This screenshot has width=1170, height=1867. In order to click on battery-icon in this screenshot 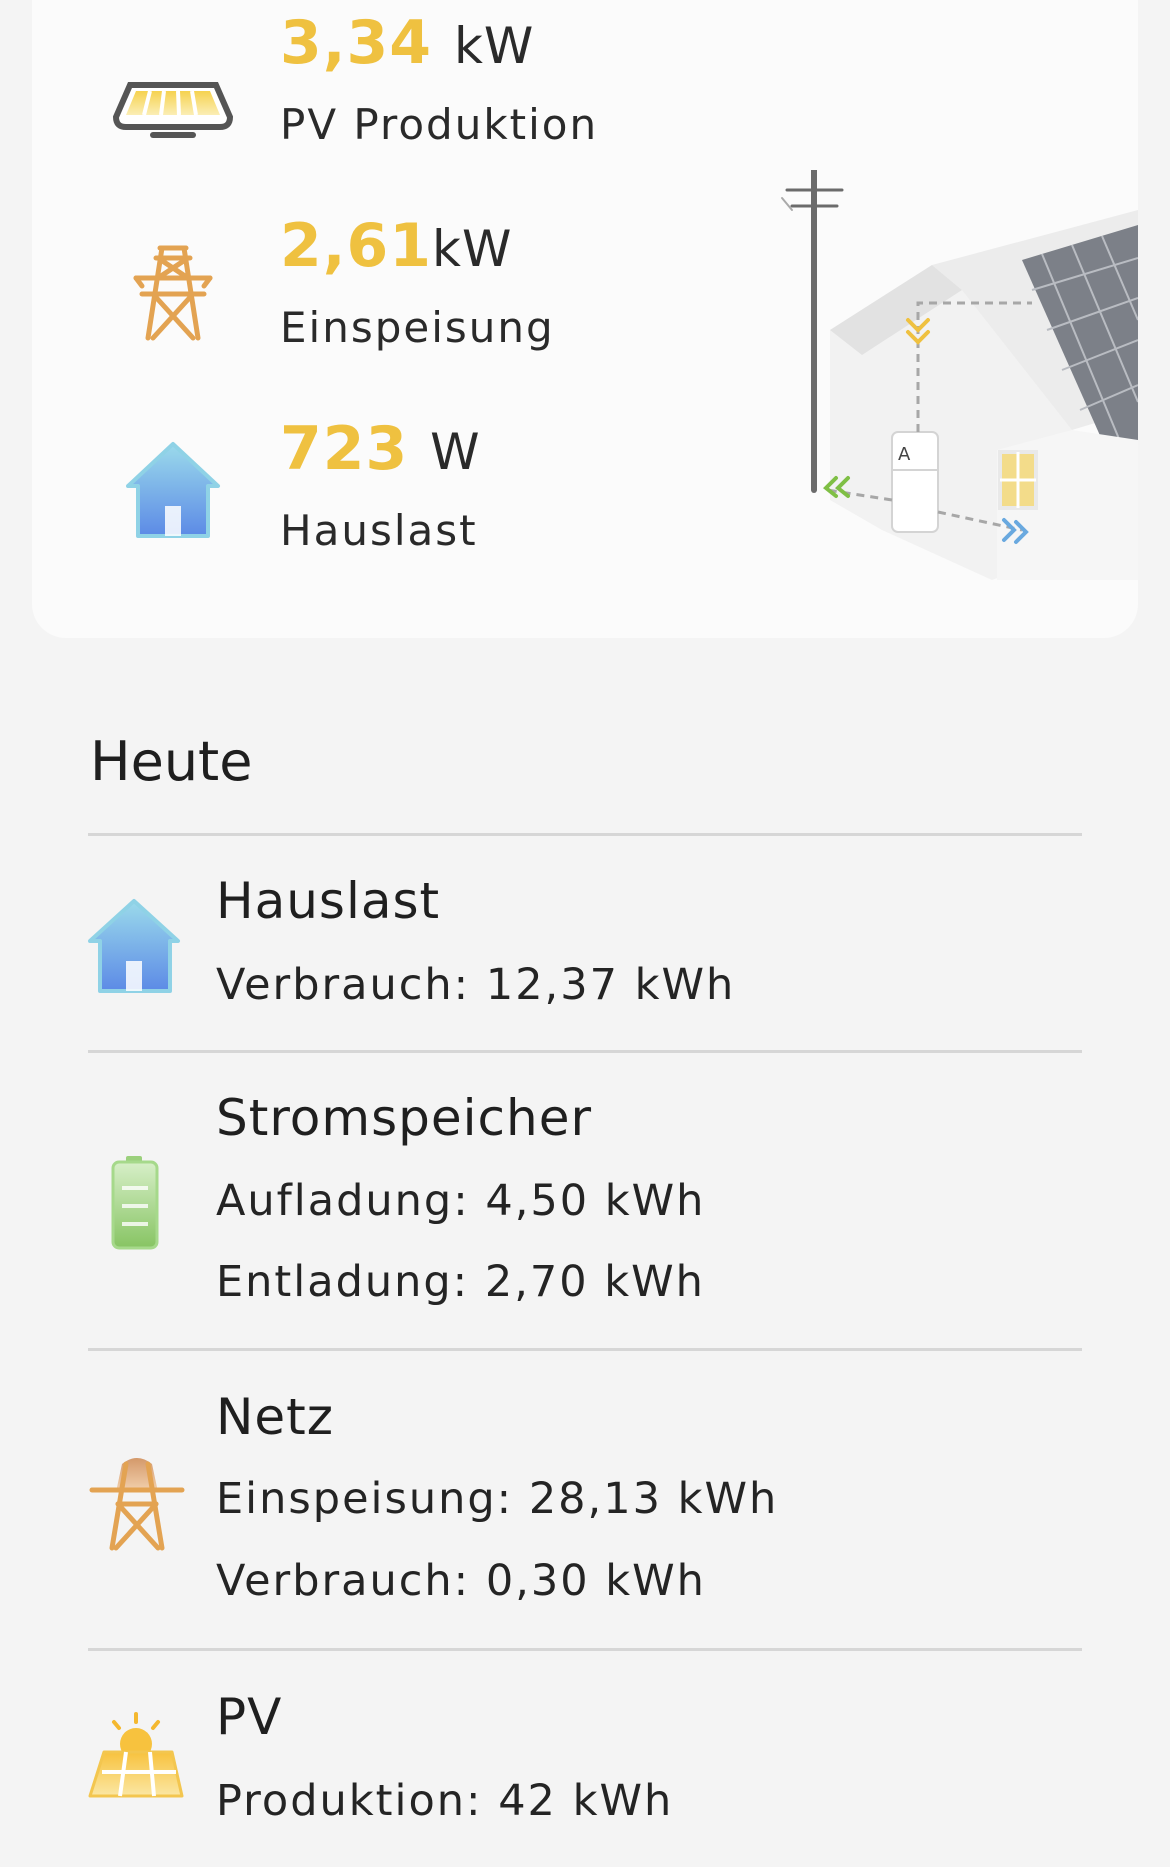, I will do `click(137, 1203)`.